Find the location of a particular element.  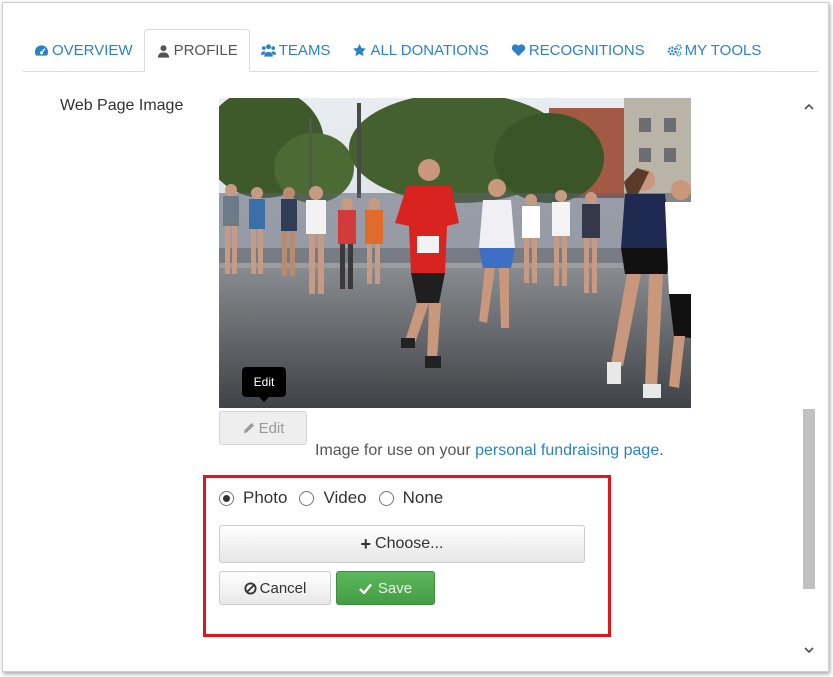

chevron-up-icon is located at coordinates (809, 106).